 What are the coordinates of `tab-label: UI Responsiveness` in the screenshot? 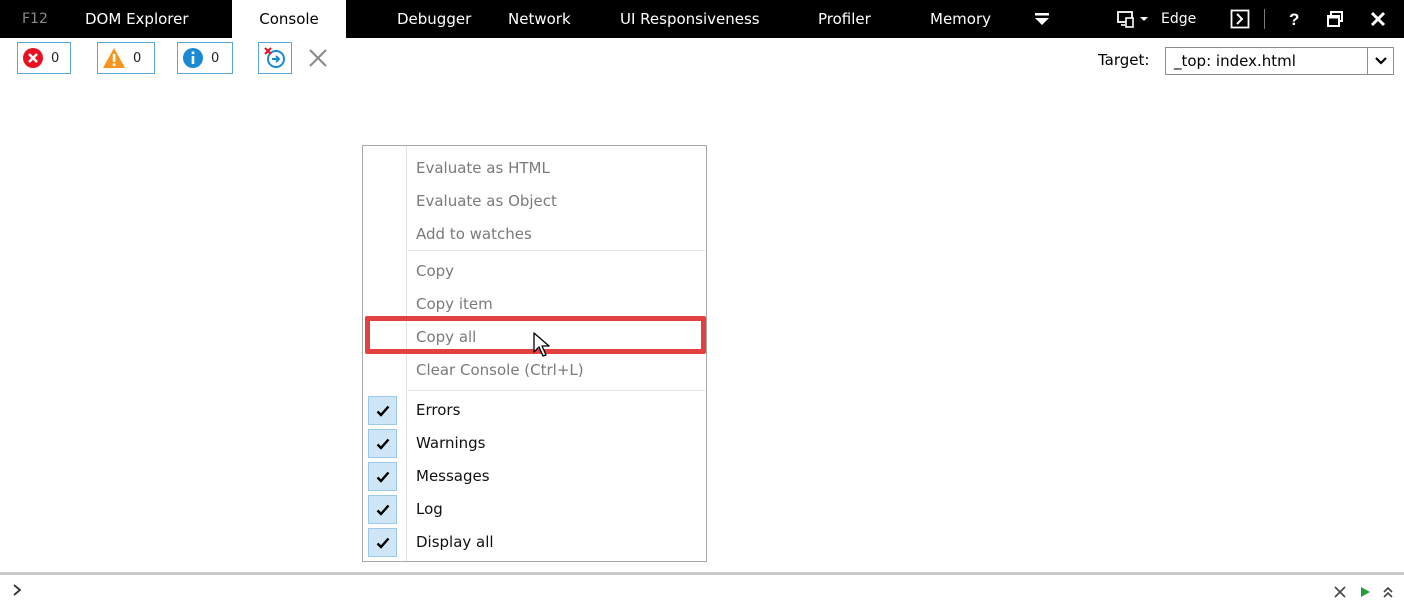 It's located at (690, 19).